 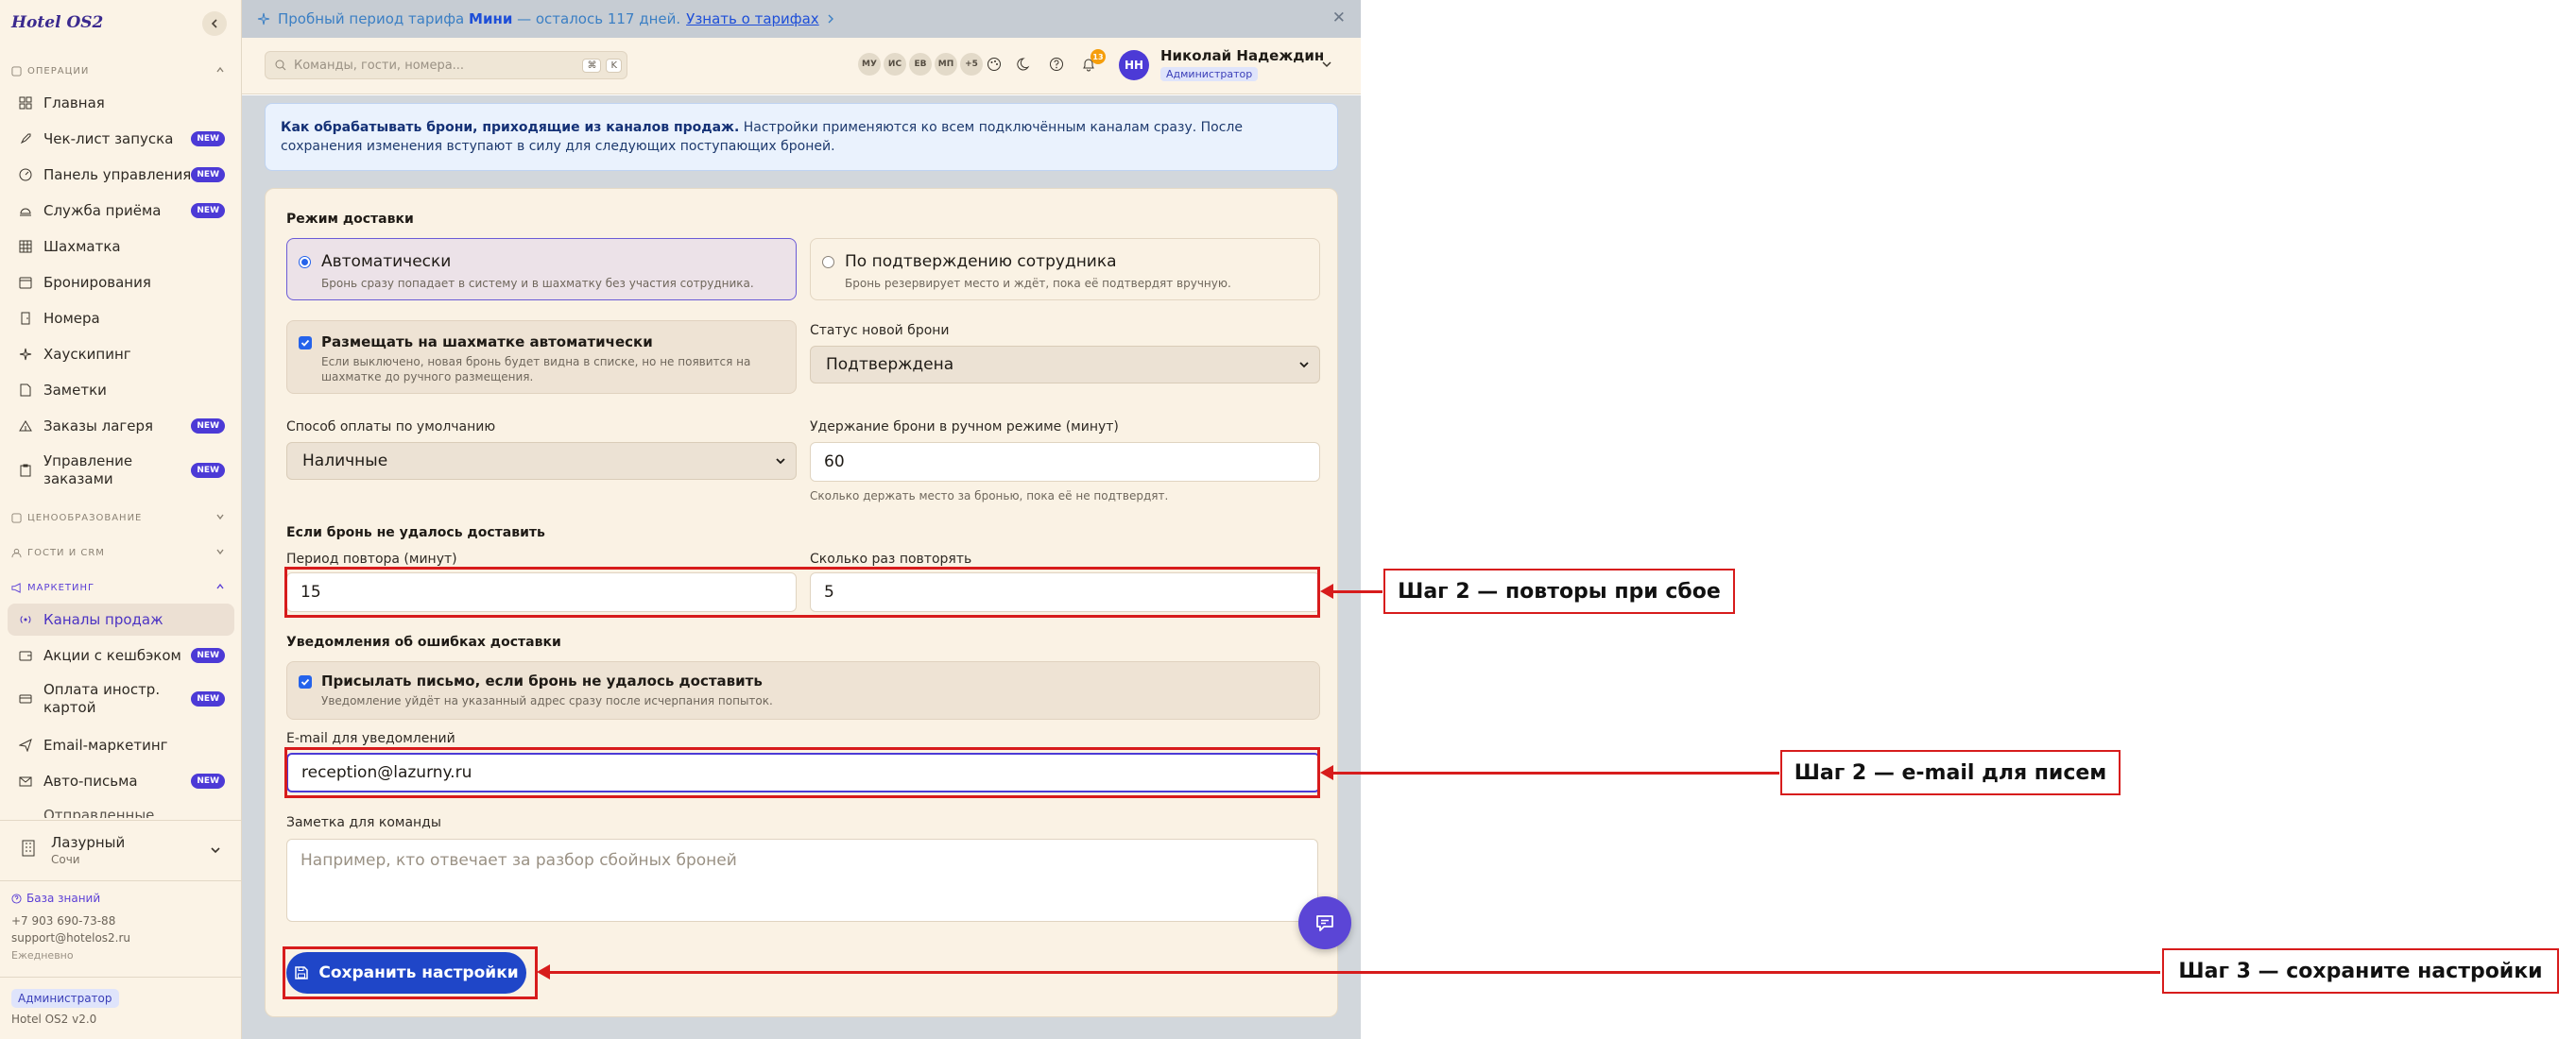 I want to click on grid-icon, so click(x=25, y=102).